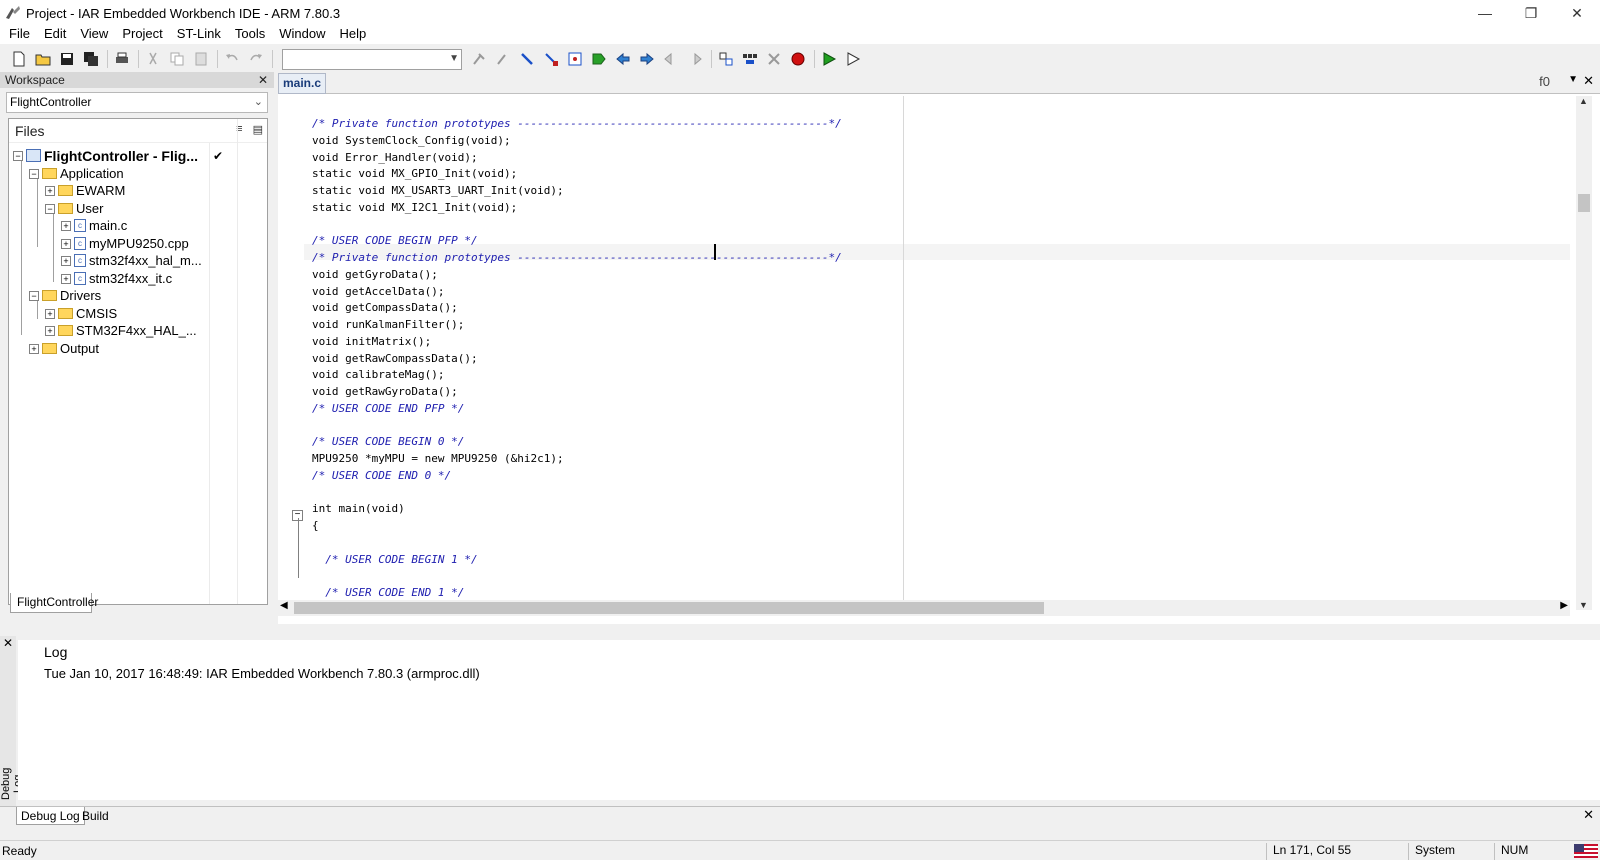  What do you see at coordinates (250, 34) in the screenshot?
I see `menu-tools: Tools` at bounding box center [250, 34].